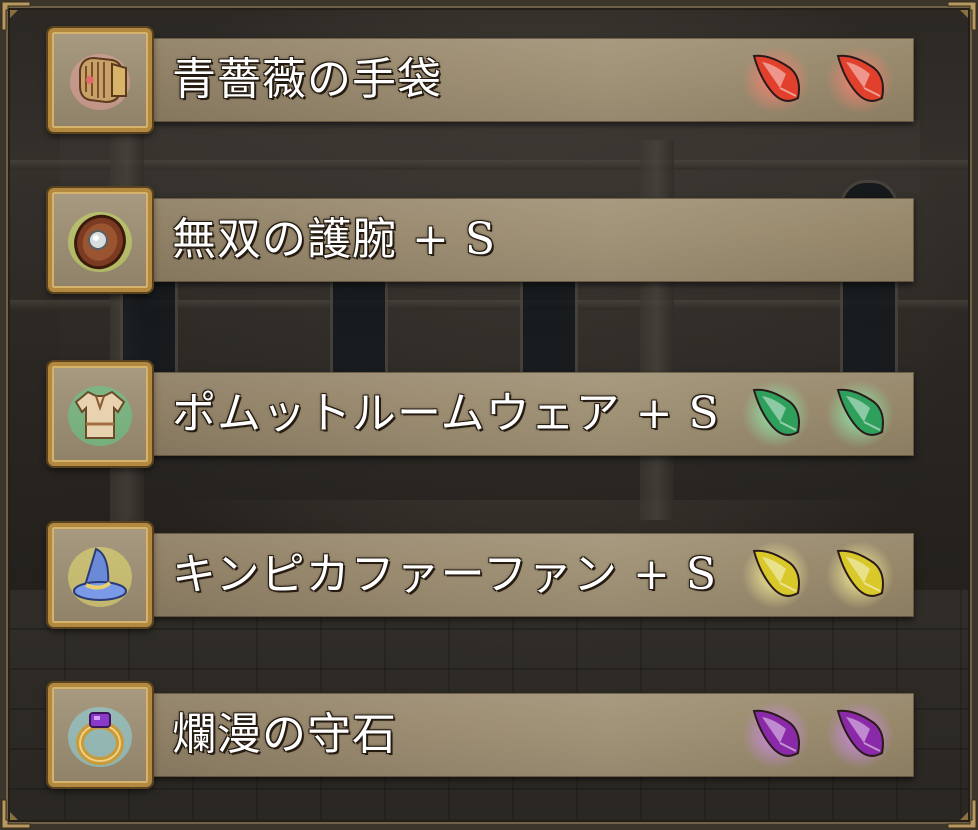  I want to click on gauntlet-icon, so click(100, 82).